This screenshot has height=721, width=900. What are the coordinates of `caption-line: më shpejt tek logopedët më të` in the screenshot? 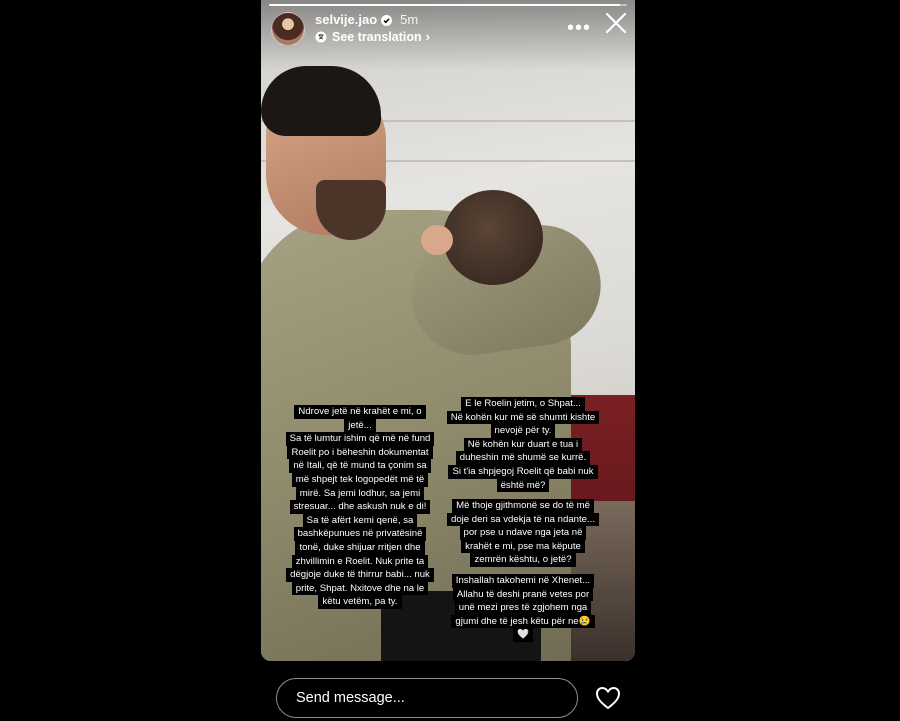 It's located at (360, 479).